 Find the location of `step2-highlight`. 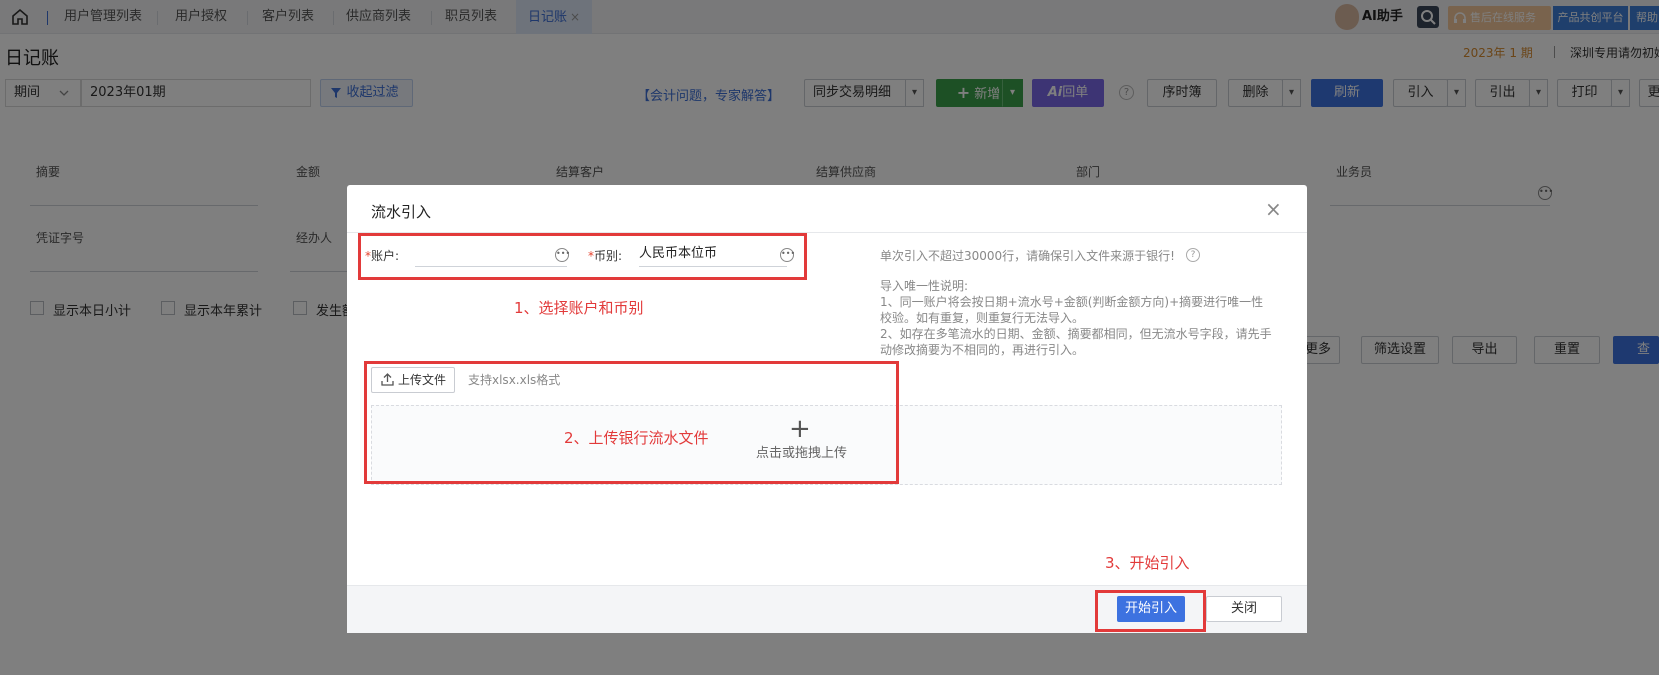

step2-highlight is located at coordinates (631, 422).